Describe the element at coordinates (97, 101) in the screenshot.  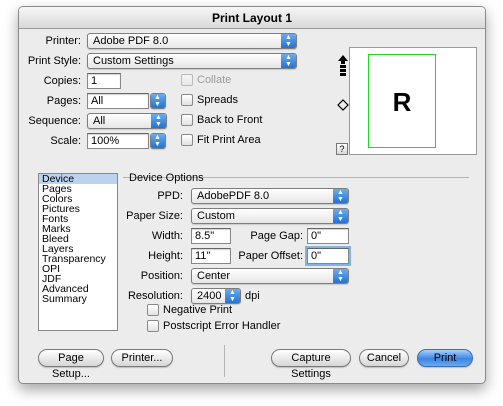
I see `pages-value: All` at that location.